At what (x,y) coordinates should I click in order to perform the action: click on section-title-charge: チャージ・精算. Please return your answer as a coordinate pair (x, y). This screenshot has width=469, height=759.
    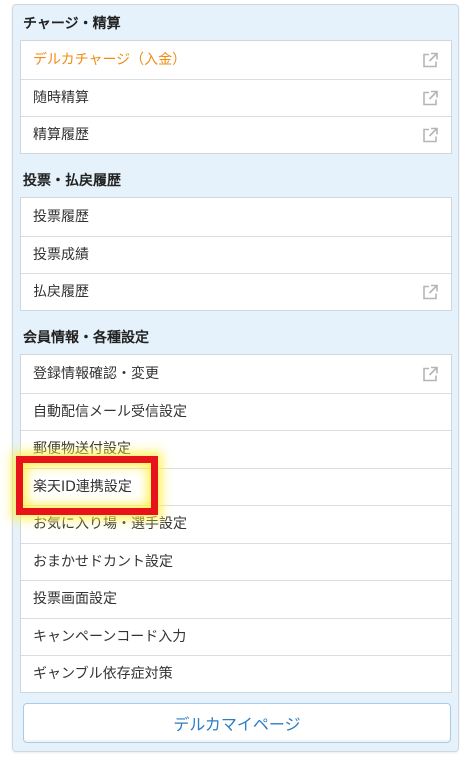
    Looking at the image, I should click on (72, 24).